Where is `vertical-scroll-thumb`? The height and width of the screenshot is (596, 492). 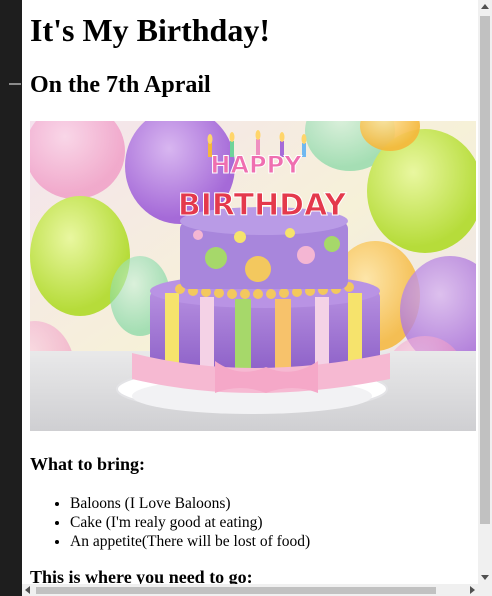
vertical-scroll-thumb is located at coordinates (485, 270).